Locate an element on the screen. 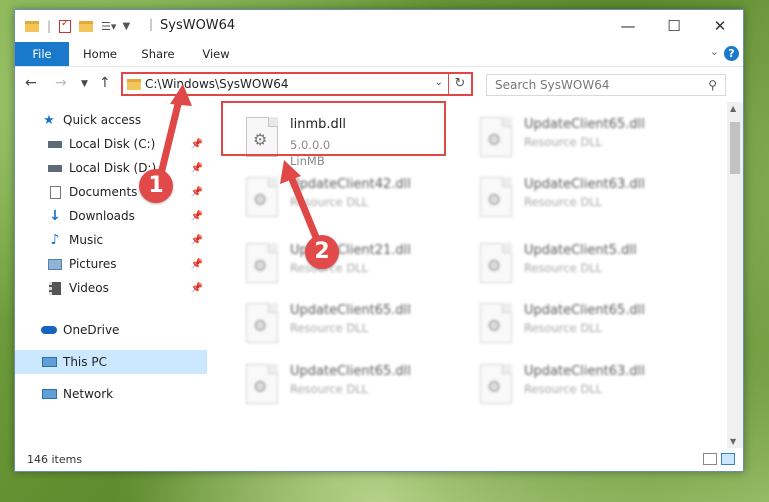 The height and width of the screenshot is (502, 769). search-icon: ⚲ is located at coordinates (712, 85).